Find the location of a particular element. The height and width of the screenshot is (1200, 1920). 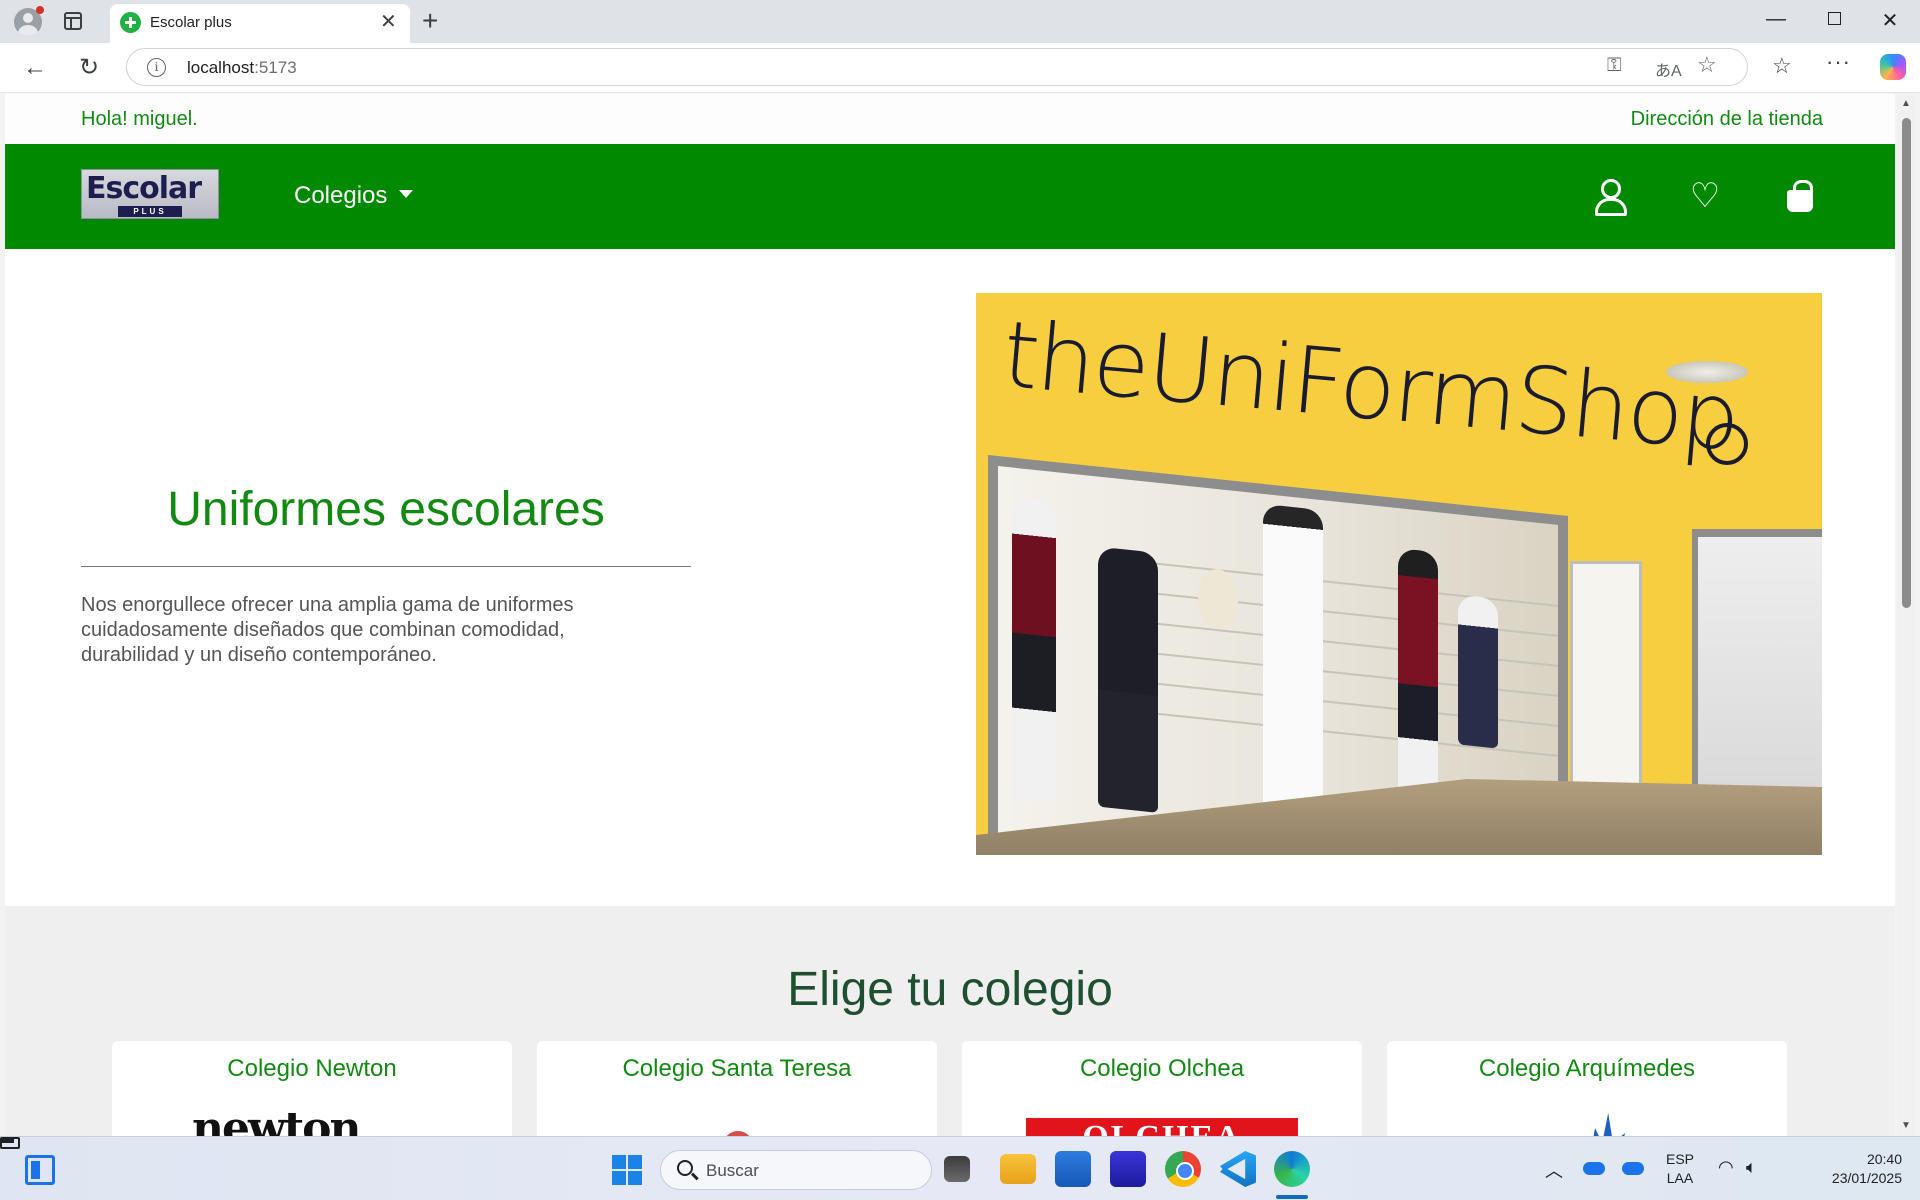

school-card-santa-teresa: Colegio Santa Teresa is located at coordinates (737, 1088).